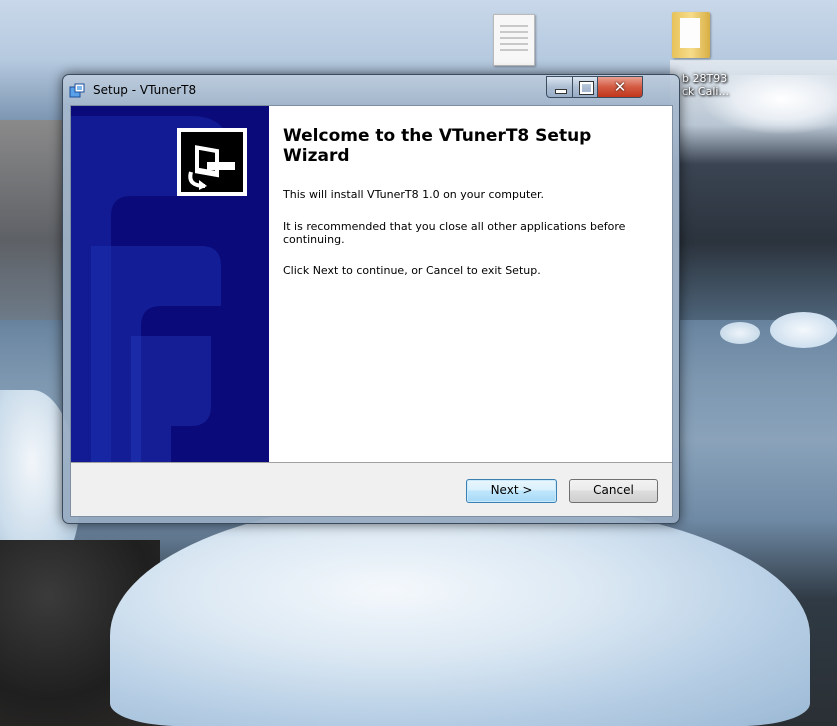 This screenshot has width=837, height=726. Describe the element at coordinates (561, 91) in the screenshot. I see `minimize-icon` at that location.